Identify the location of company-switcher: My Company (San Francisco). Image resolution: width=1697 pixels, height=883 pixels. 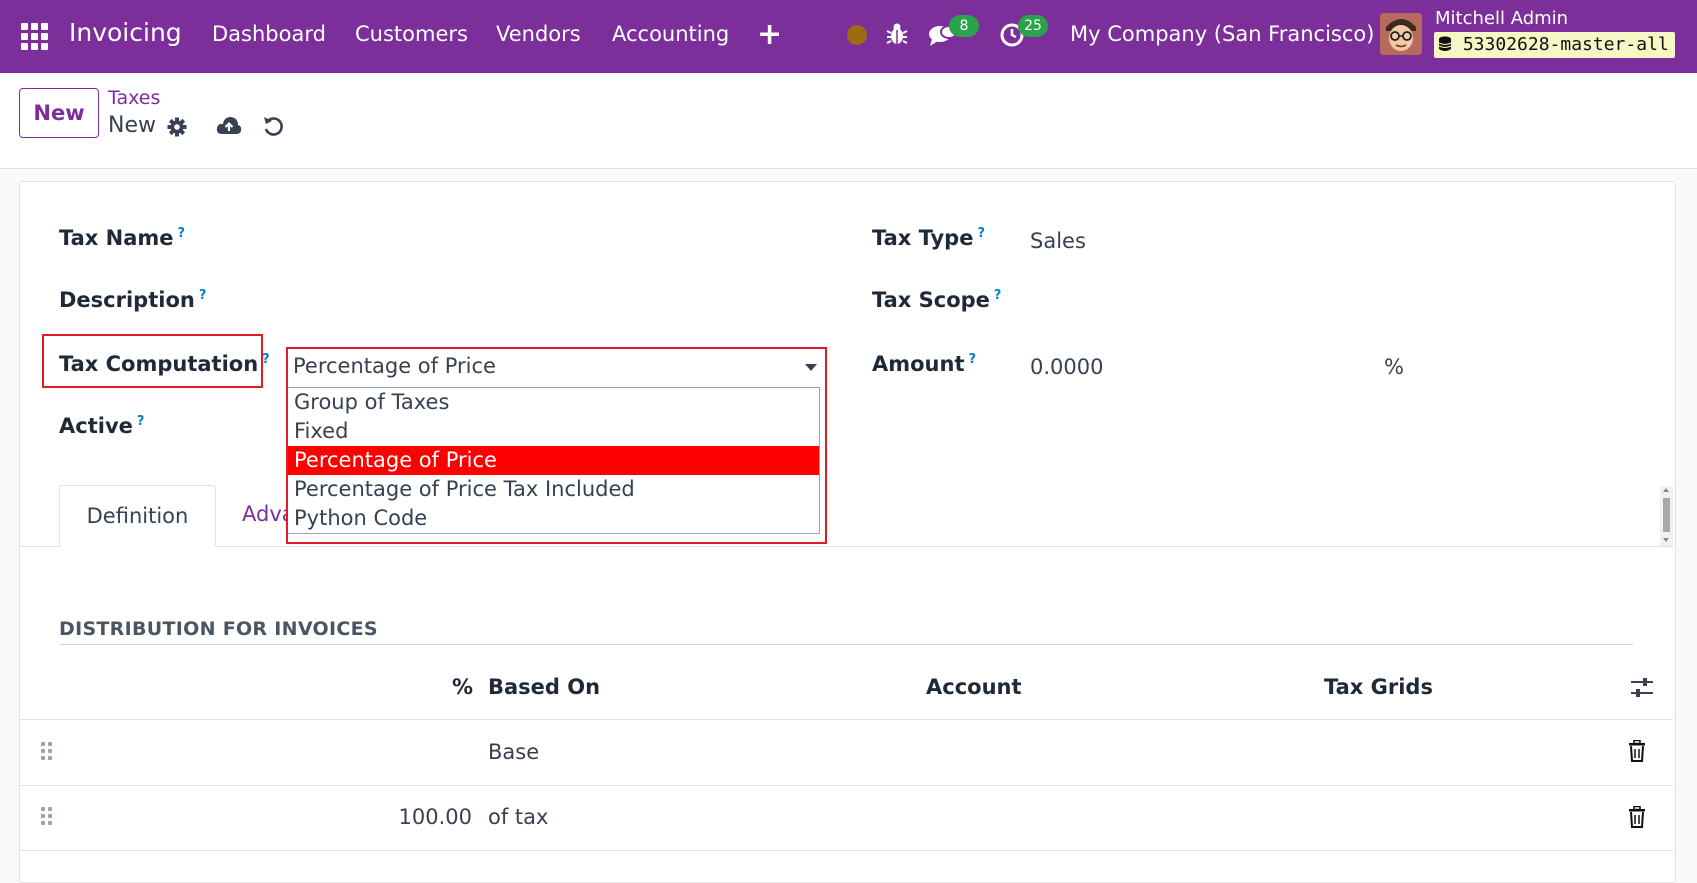
(1222, 34).